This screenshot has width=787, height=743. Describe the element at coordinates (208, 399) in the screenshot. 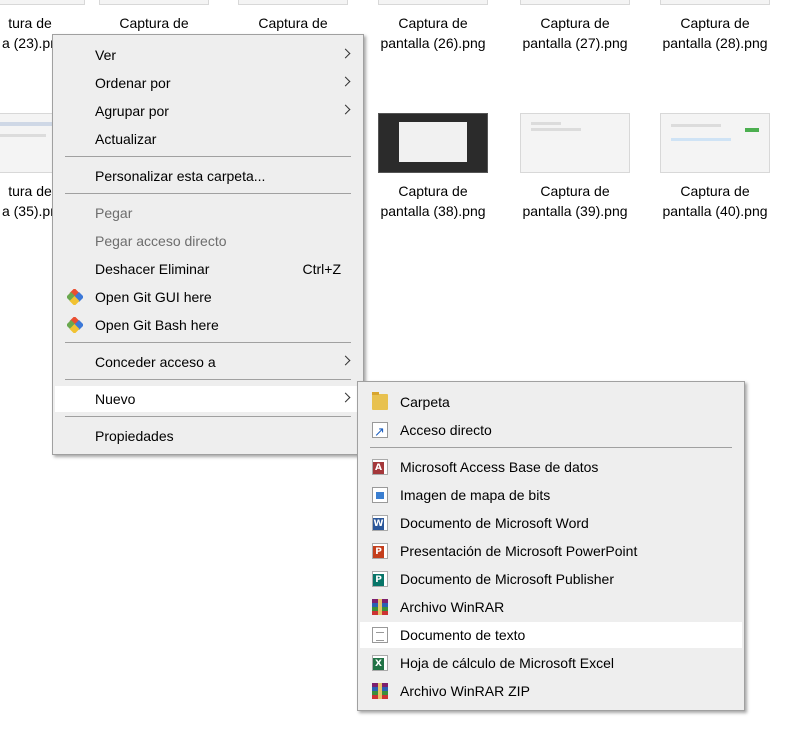

I see `menu-item-nuevo: Nuevo` at that location.